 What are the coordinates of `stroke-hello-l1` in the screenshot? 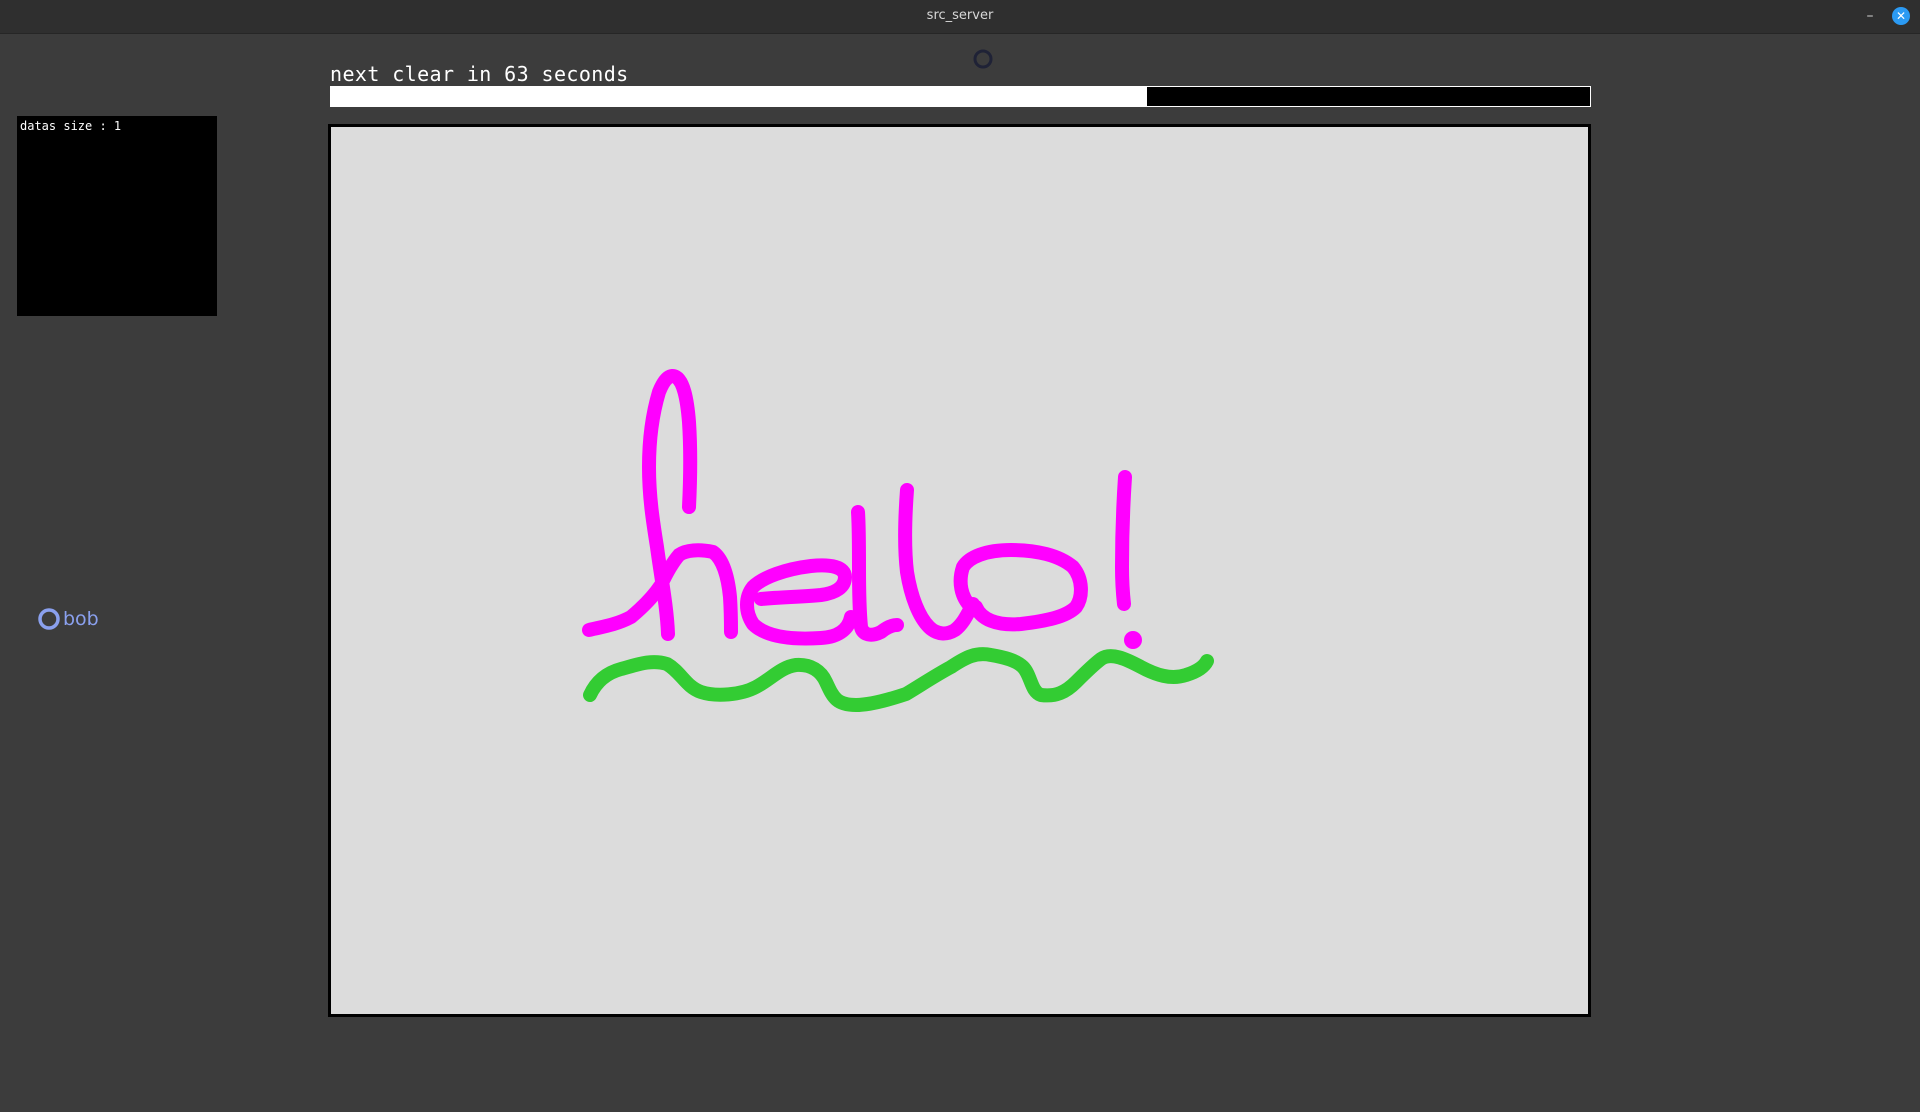 It's located at (877, 573).